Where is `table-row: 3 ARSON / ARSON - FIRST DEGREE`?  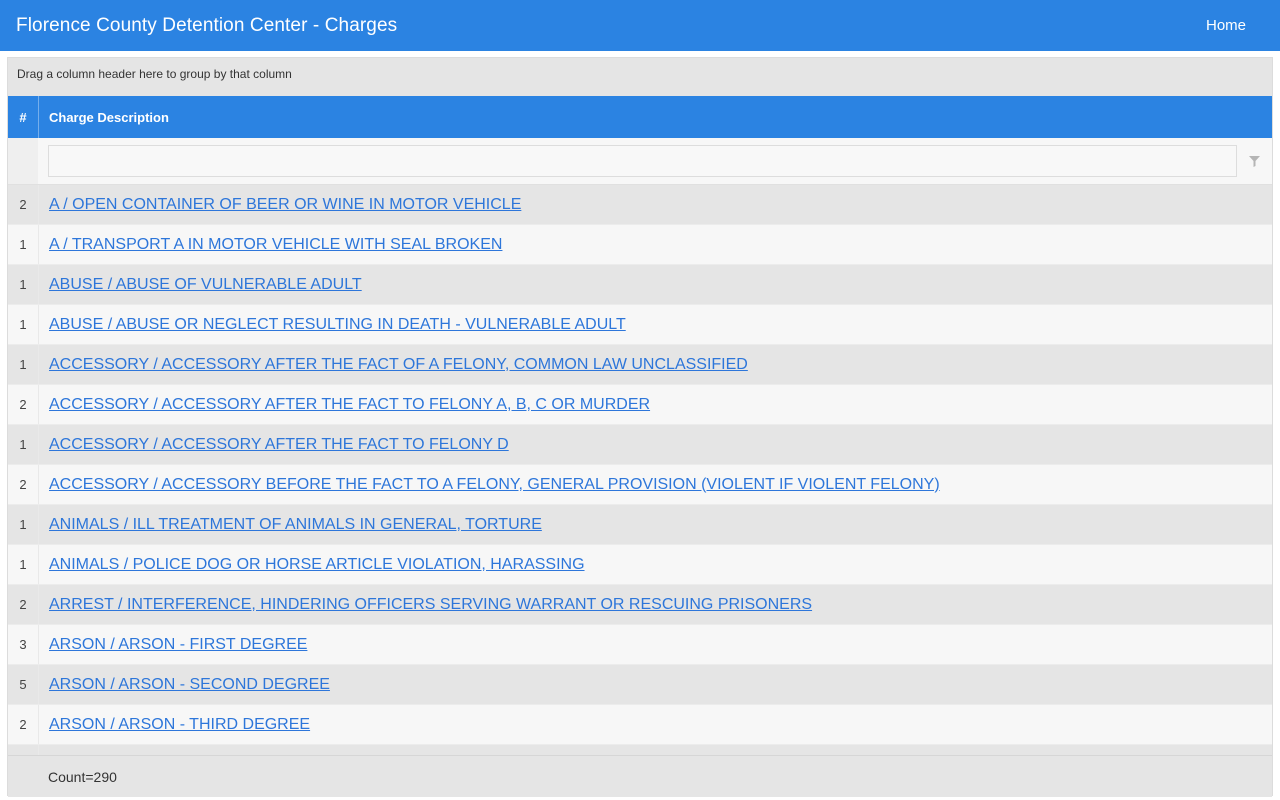
table-row: 3 ARSON / ARSON - FIRST DEGREE is located at coordinates (640, 645).